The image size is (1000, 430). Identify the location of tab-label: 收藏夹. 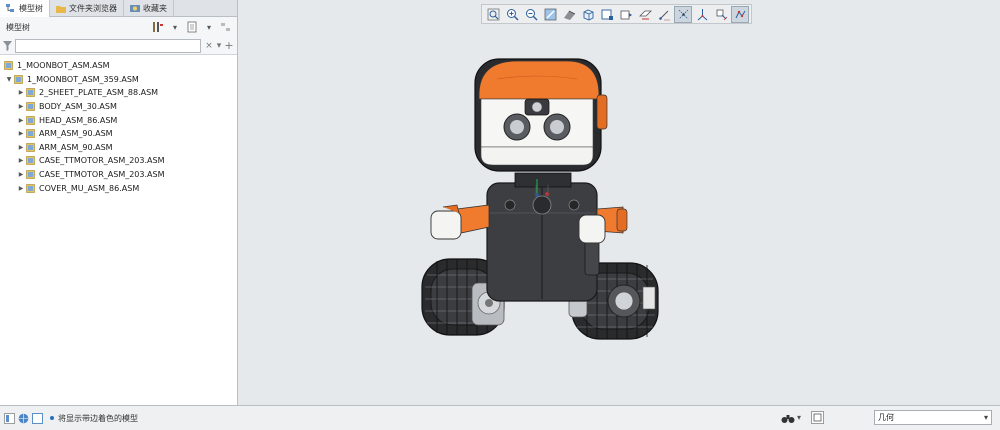
(155, 8).